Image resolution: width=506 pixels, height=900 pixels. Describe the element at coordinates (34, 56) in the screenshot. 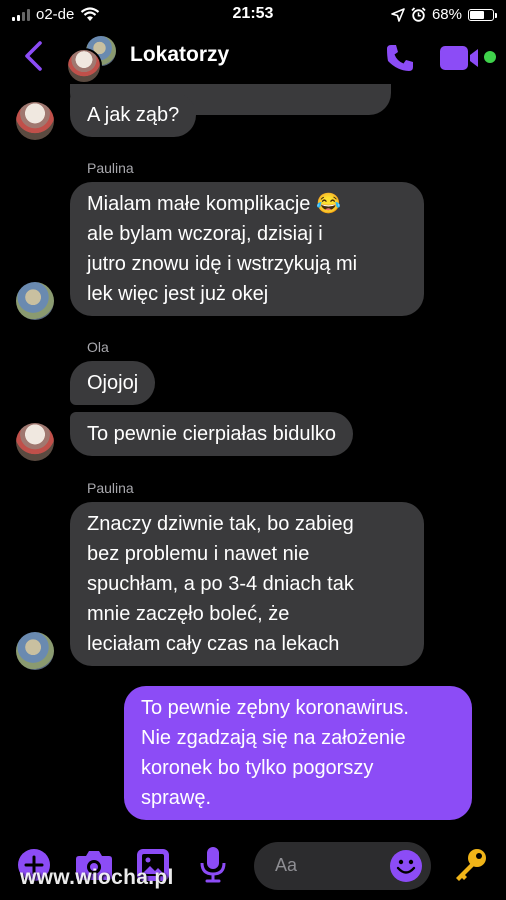

I see `back-chevron-icon` at that location.